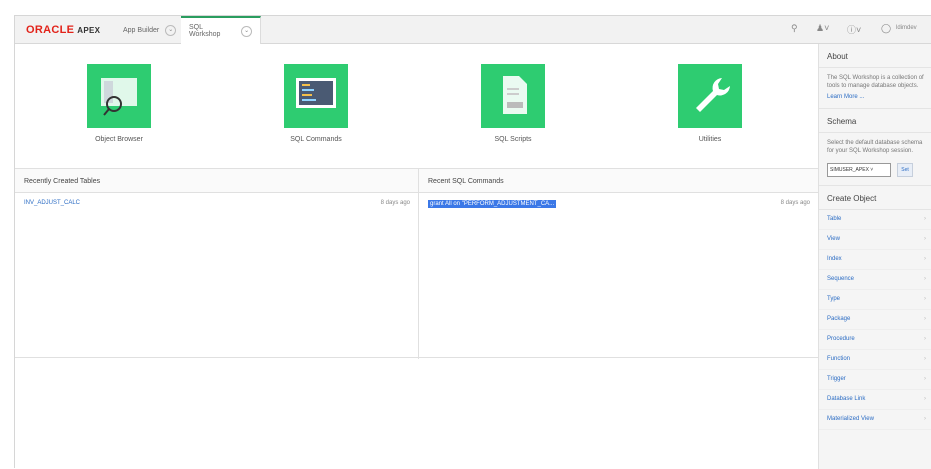 Image resolution: width=931 pixels, height=469 pixels. I want to click on tile-sql-scripts: SQL Scripts, so click(513, 103).